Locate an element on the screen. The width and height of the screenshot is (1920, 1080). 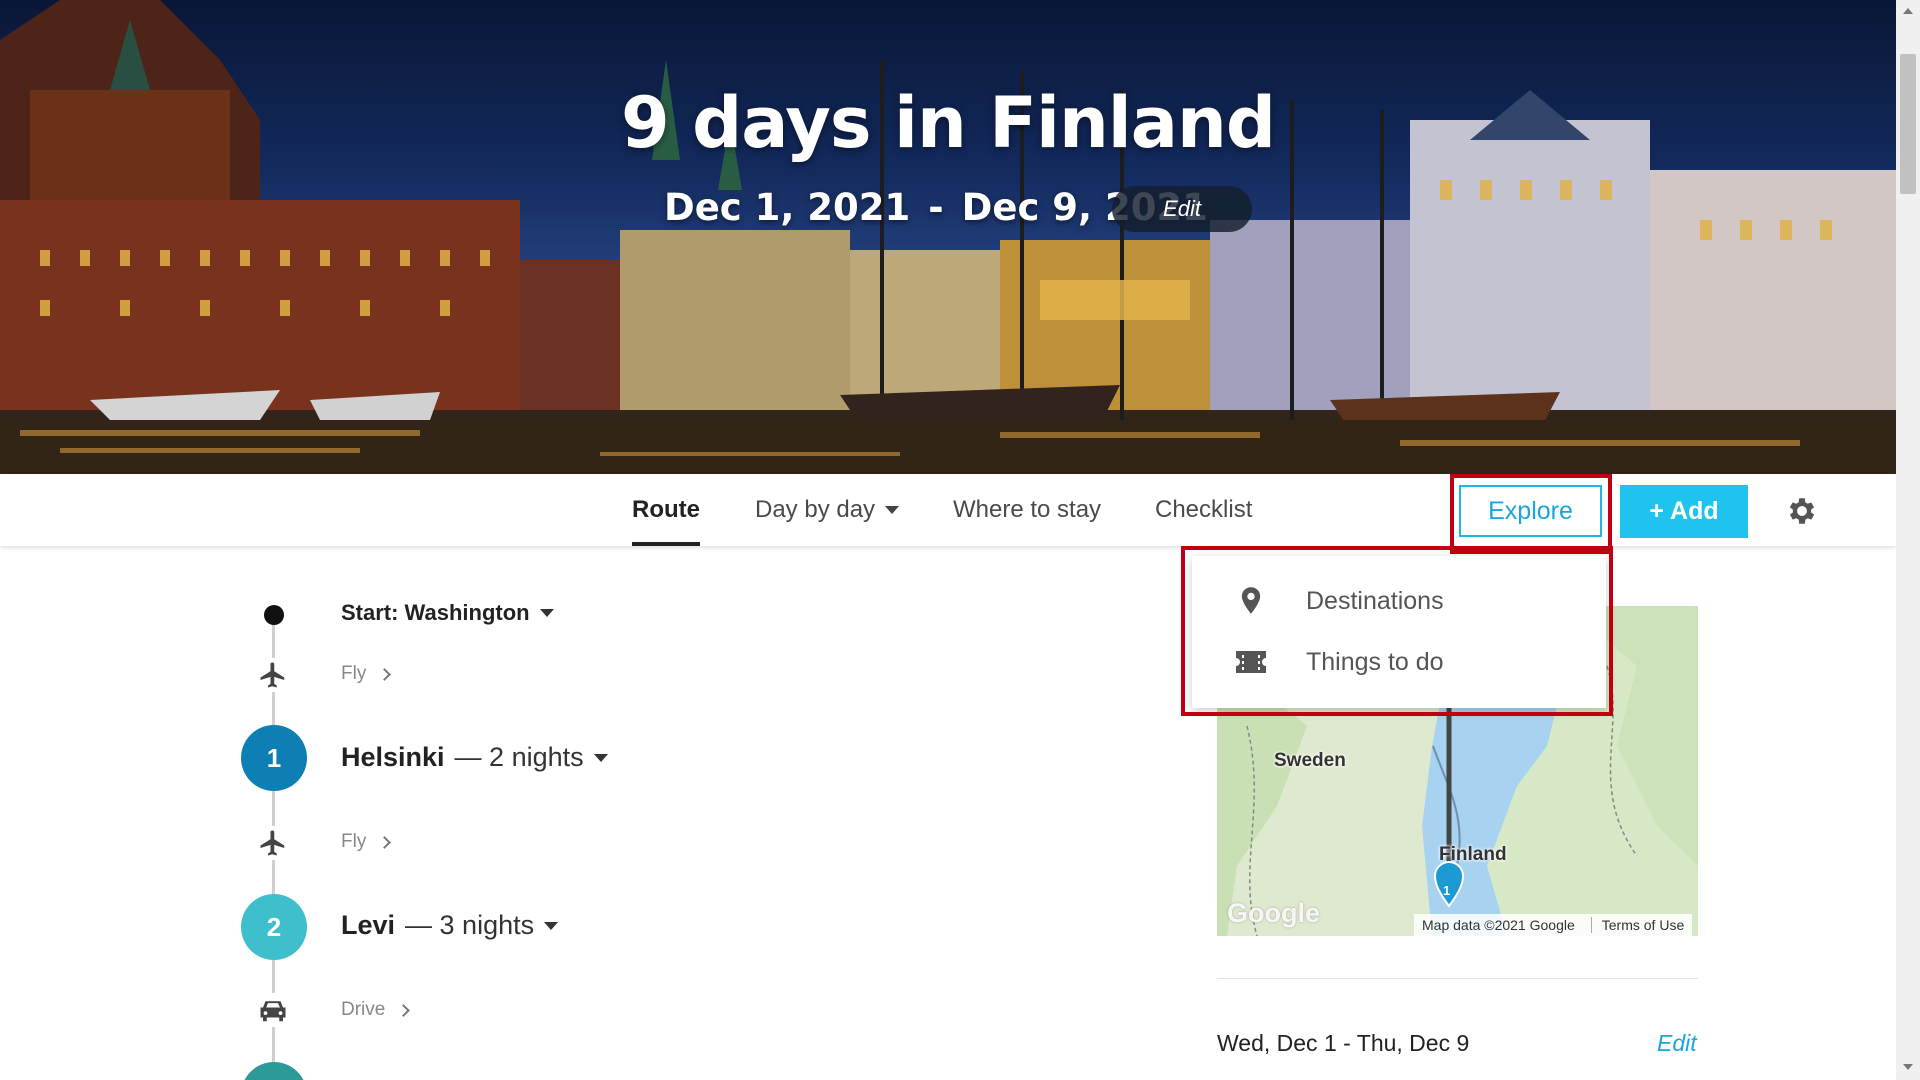
scrollbar-thumb is located at coordinates (1908, 124).